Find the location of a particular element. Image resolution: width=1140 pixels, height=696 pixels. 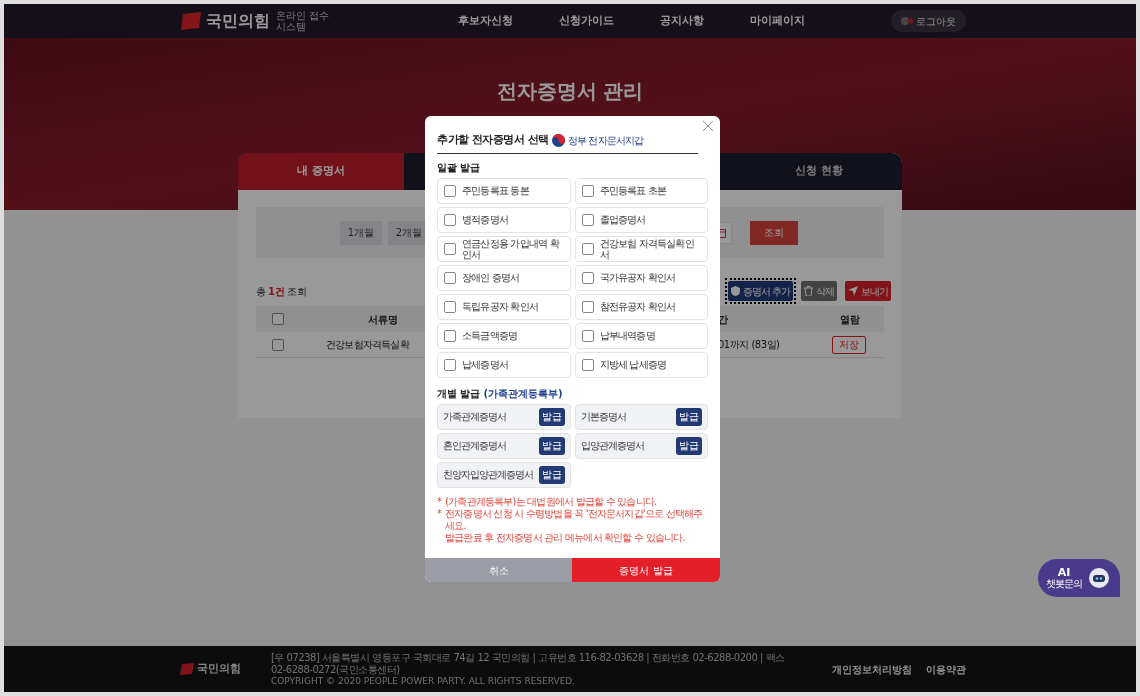

certificate-option: 독립유공자 확인서 is located at coordinates (504, 306).